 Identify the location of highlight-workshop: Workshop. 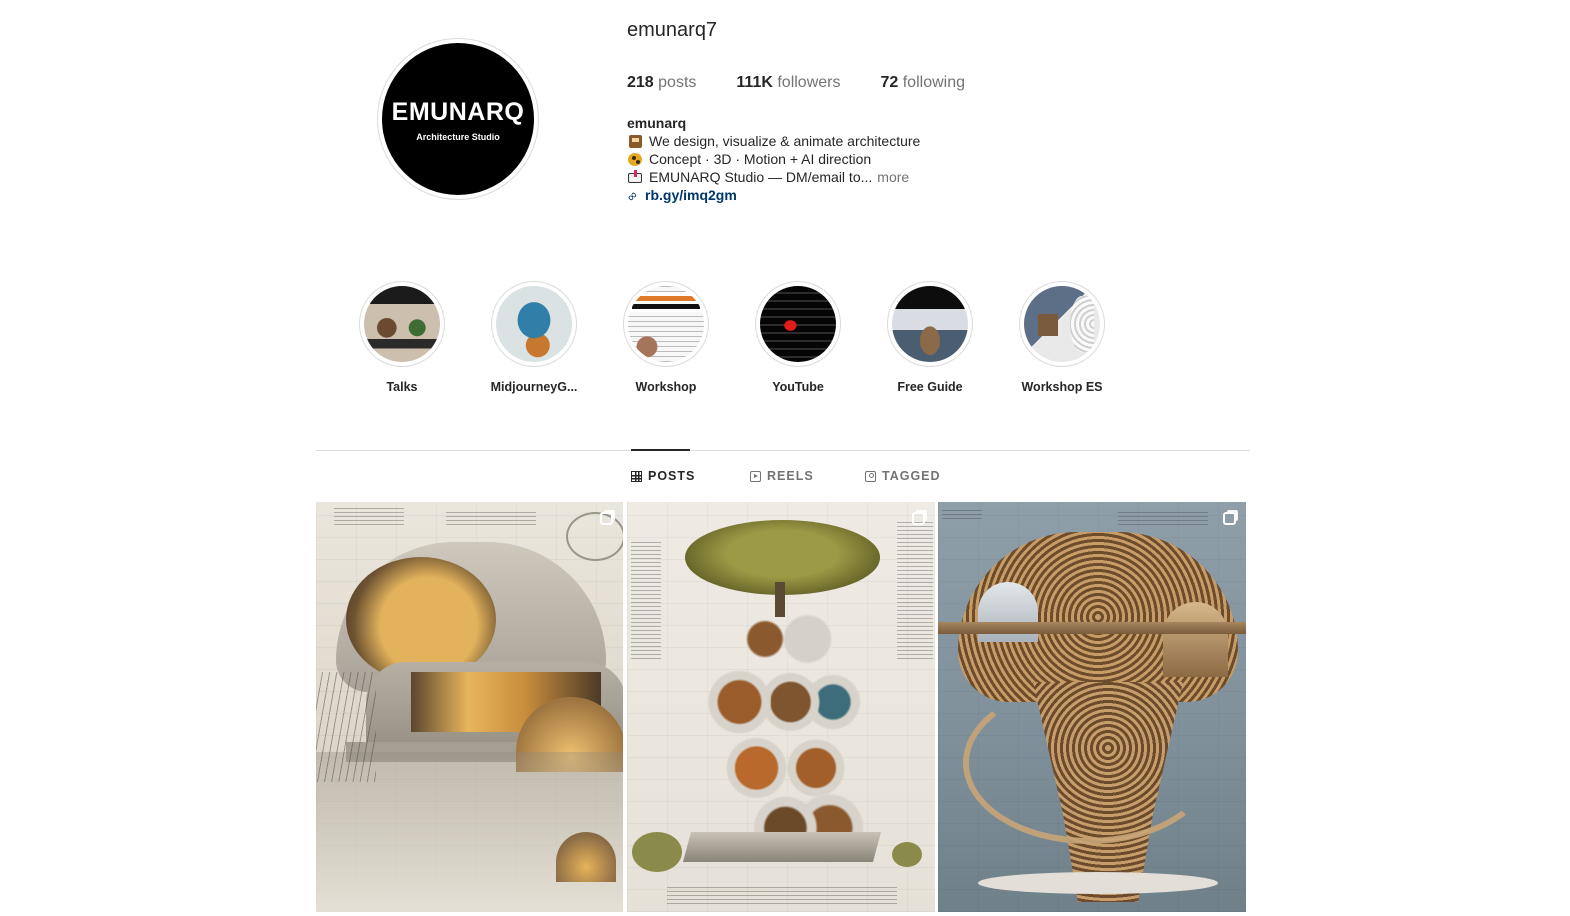
(666, 337).